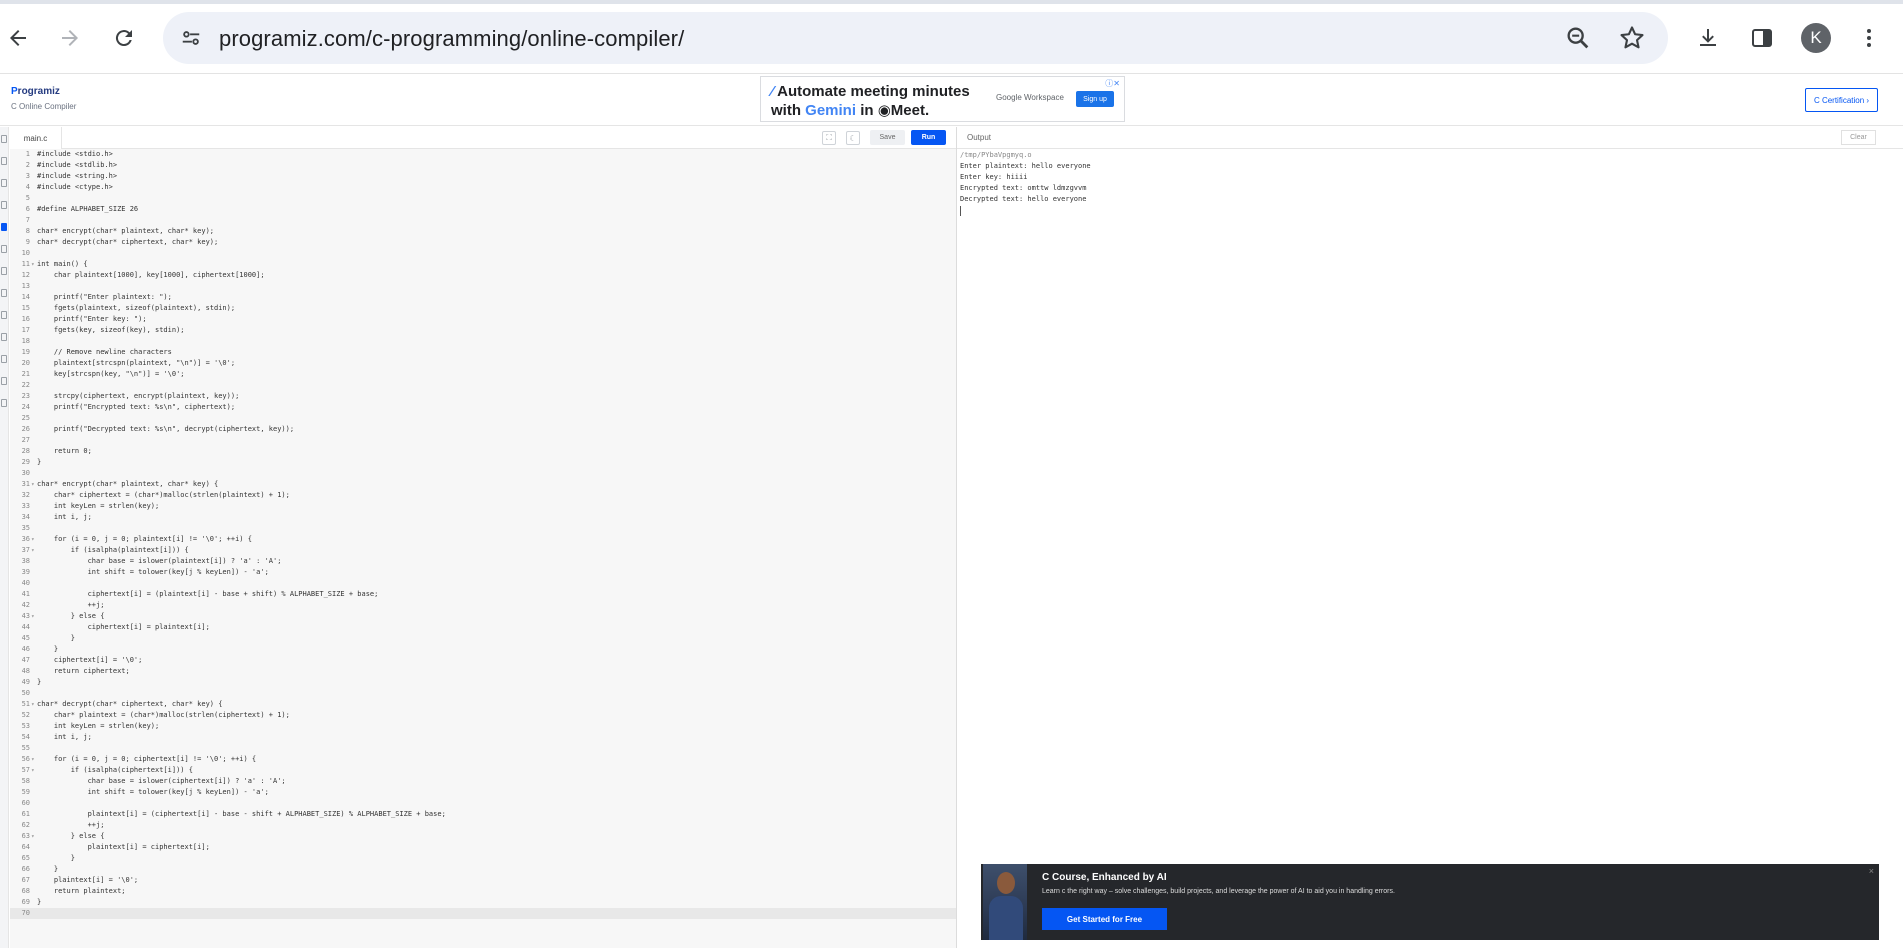 The width and height of the screenshot is (1903, 948). I want to click on code-line: 60, so click(483, 803).